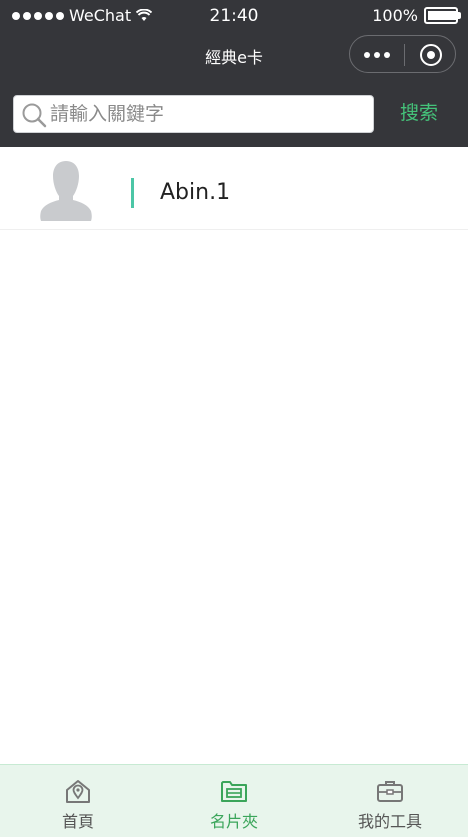  I want to click on tab-home: 首頁, so click(78, 801).